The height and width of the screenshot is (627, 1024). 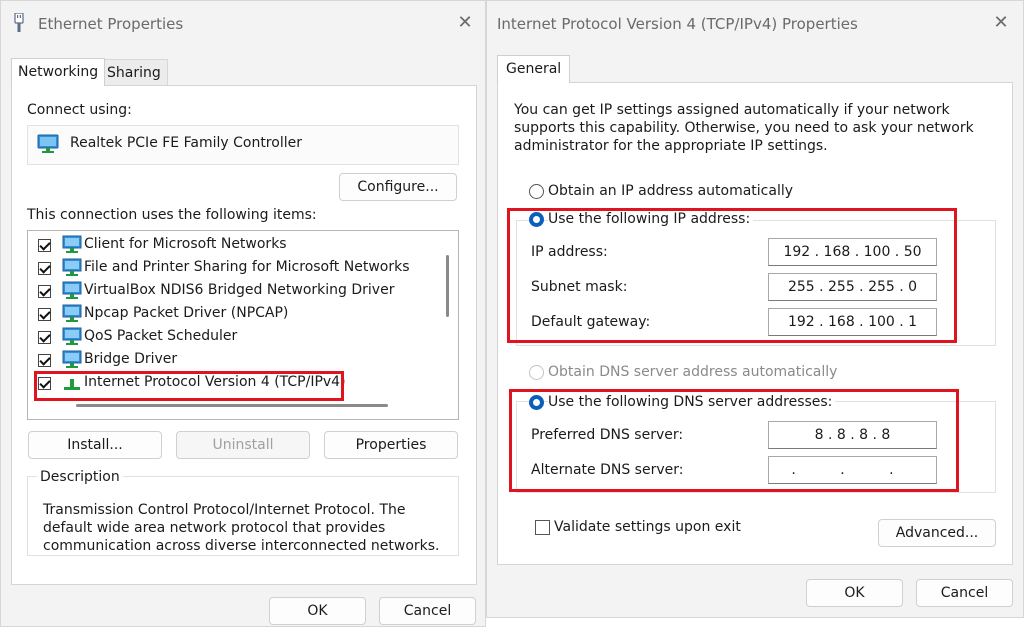 I want to click on uninstall-button: Uninstall, so click(x=243, y=445).